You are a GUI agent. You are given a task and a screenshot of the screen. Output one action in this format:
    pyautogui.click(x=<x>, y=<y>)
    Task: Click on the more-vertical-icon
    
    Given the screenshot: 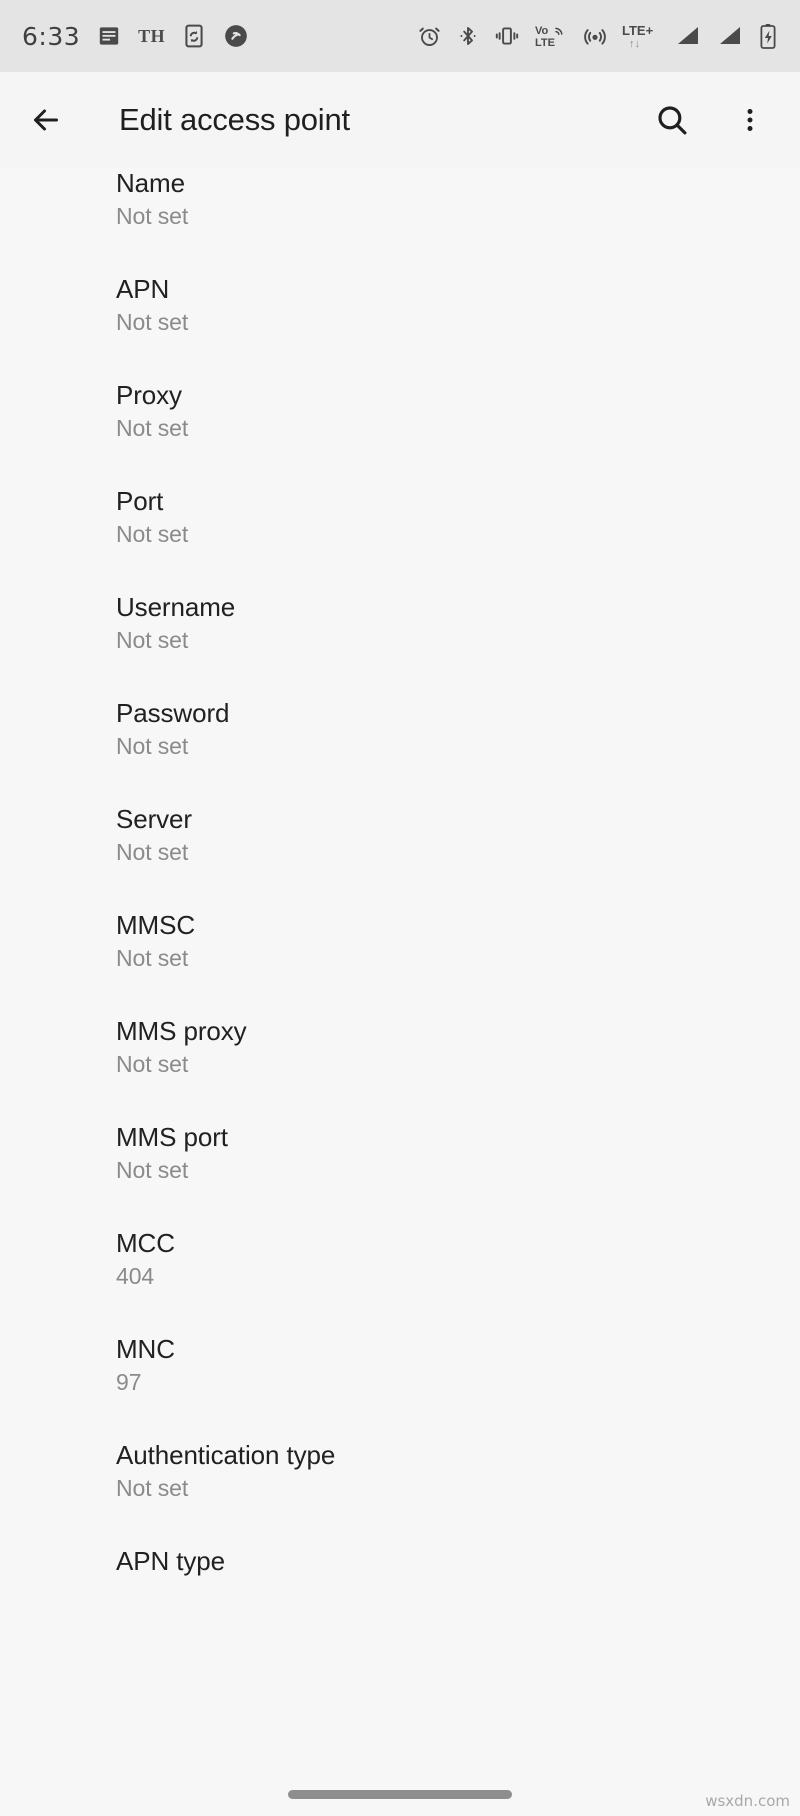 What is the action you would take?
    pyautogui.click(x=750, y=120)
    